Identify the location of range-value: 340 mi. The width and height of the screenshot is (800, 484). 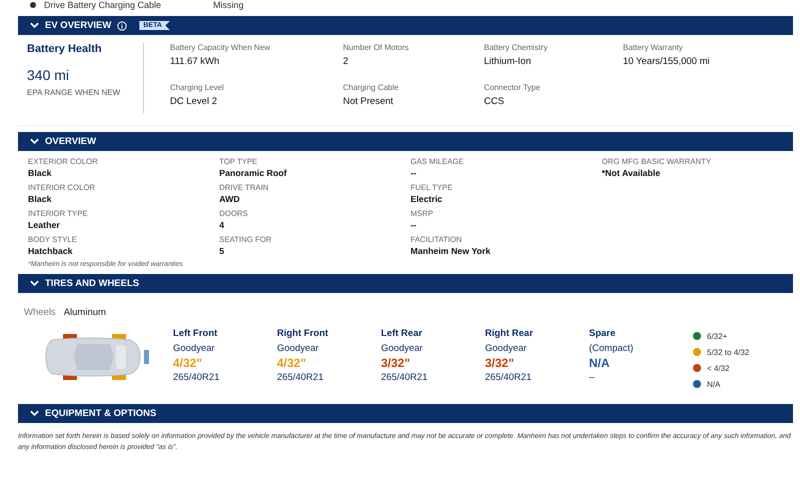
(48, 75).